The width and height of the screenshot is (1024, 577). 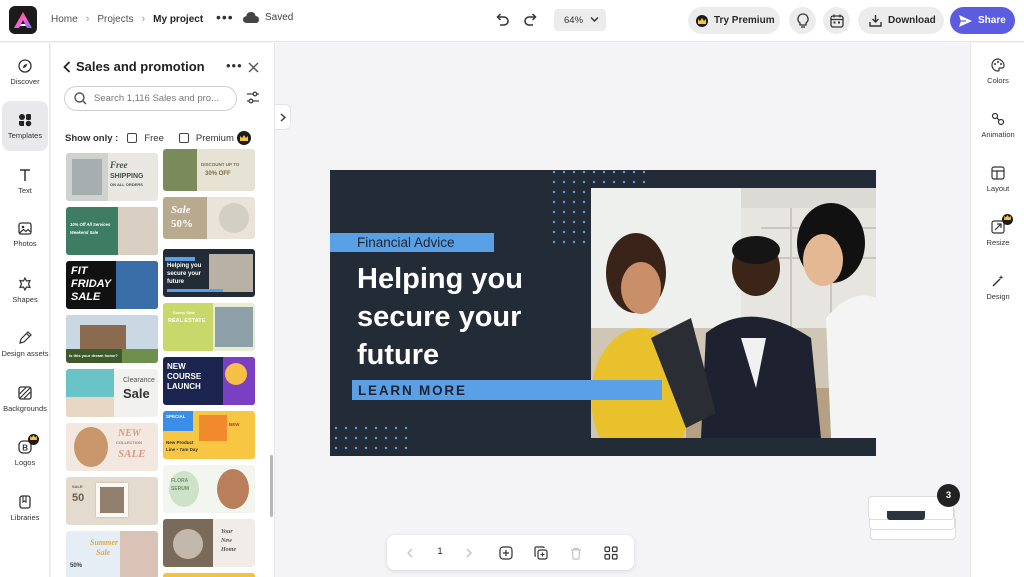 What do you see at coordinates (127, 176) in the screenshot?
I see `template-text: SHIPPING` at bounding box center [127, 176].